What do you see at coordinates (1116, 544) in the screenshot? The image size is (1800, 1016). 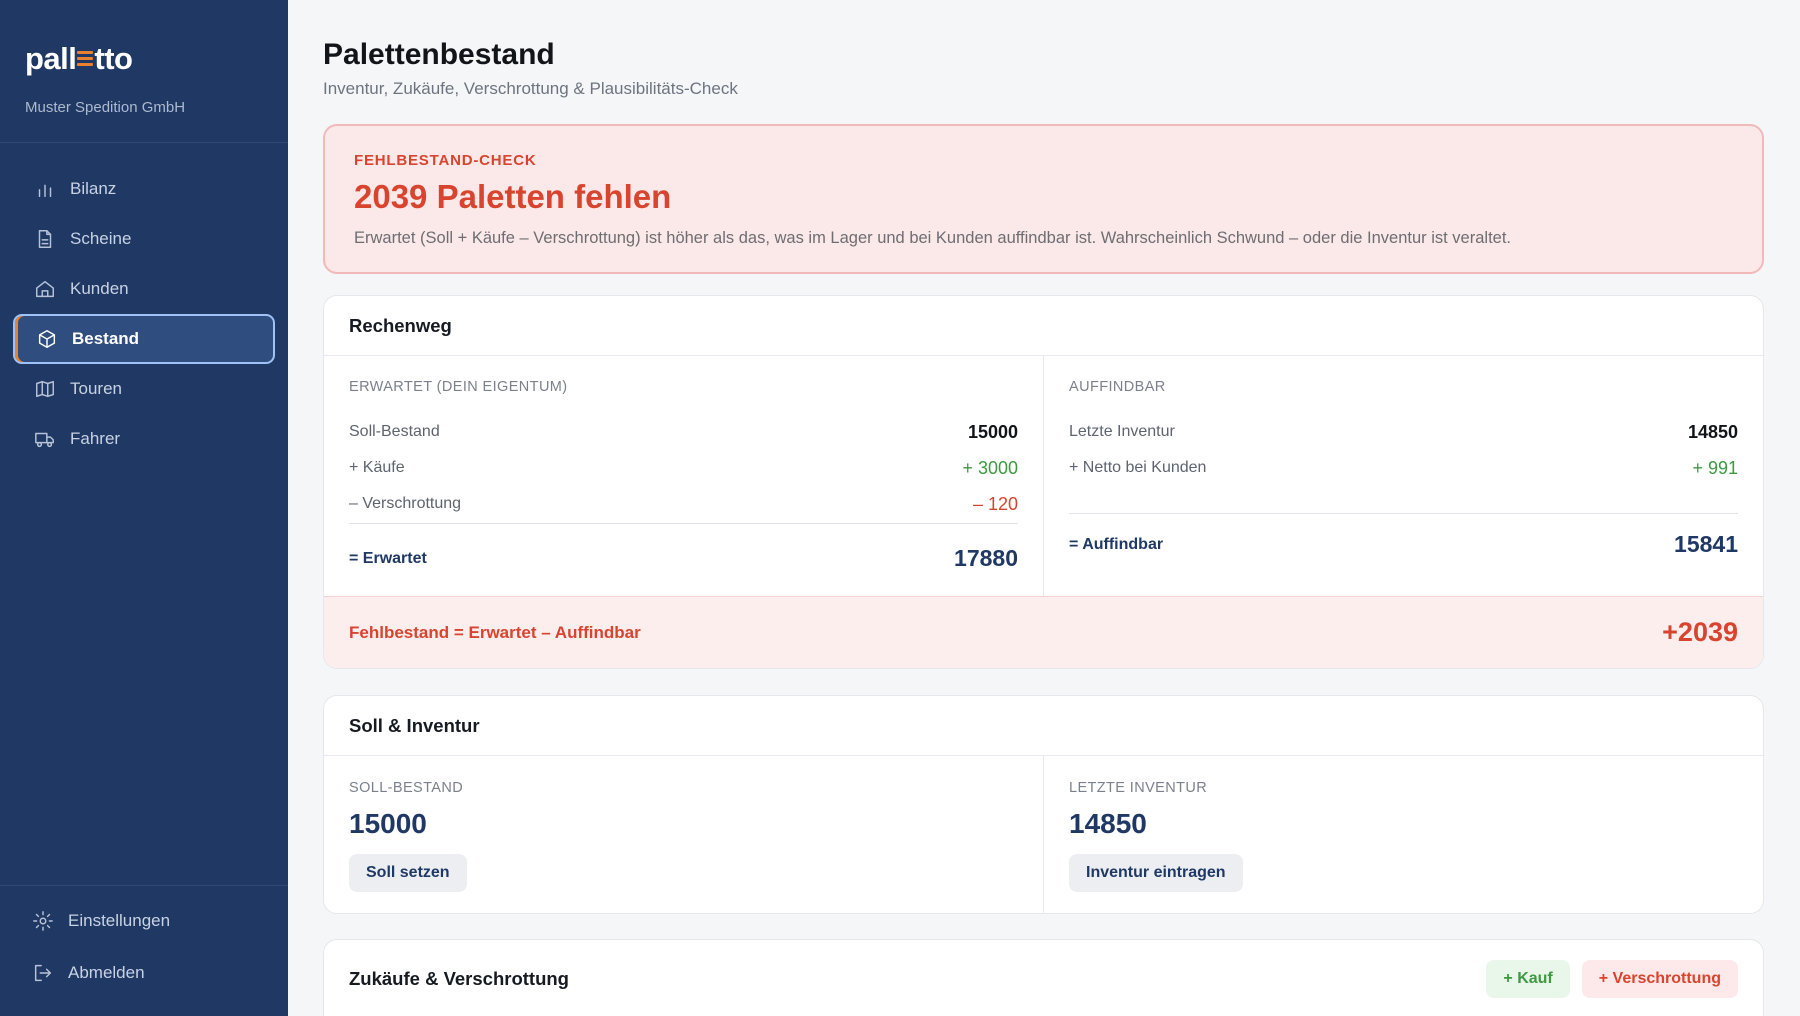 I see `total-label: = Auffindbar` at bounding box center [1116, 544].